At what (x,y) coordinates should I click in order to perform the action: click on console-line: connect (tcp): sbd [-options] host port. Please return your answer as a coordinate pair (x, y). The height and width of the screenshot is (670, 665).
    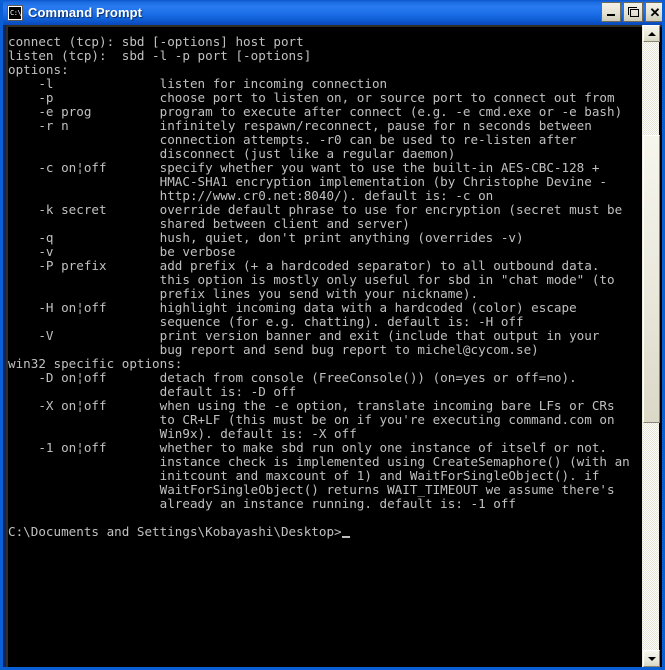
    Looking at the image, I should click on (156, 42).